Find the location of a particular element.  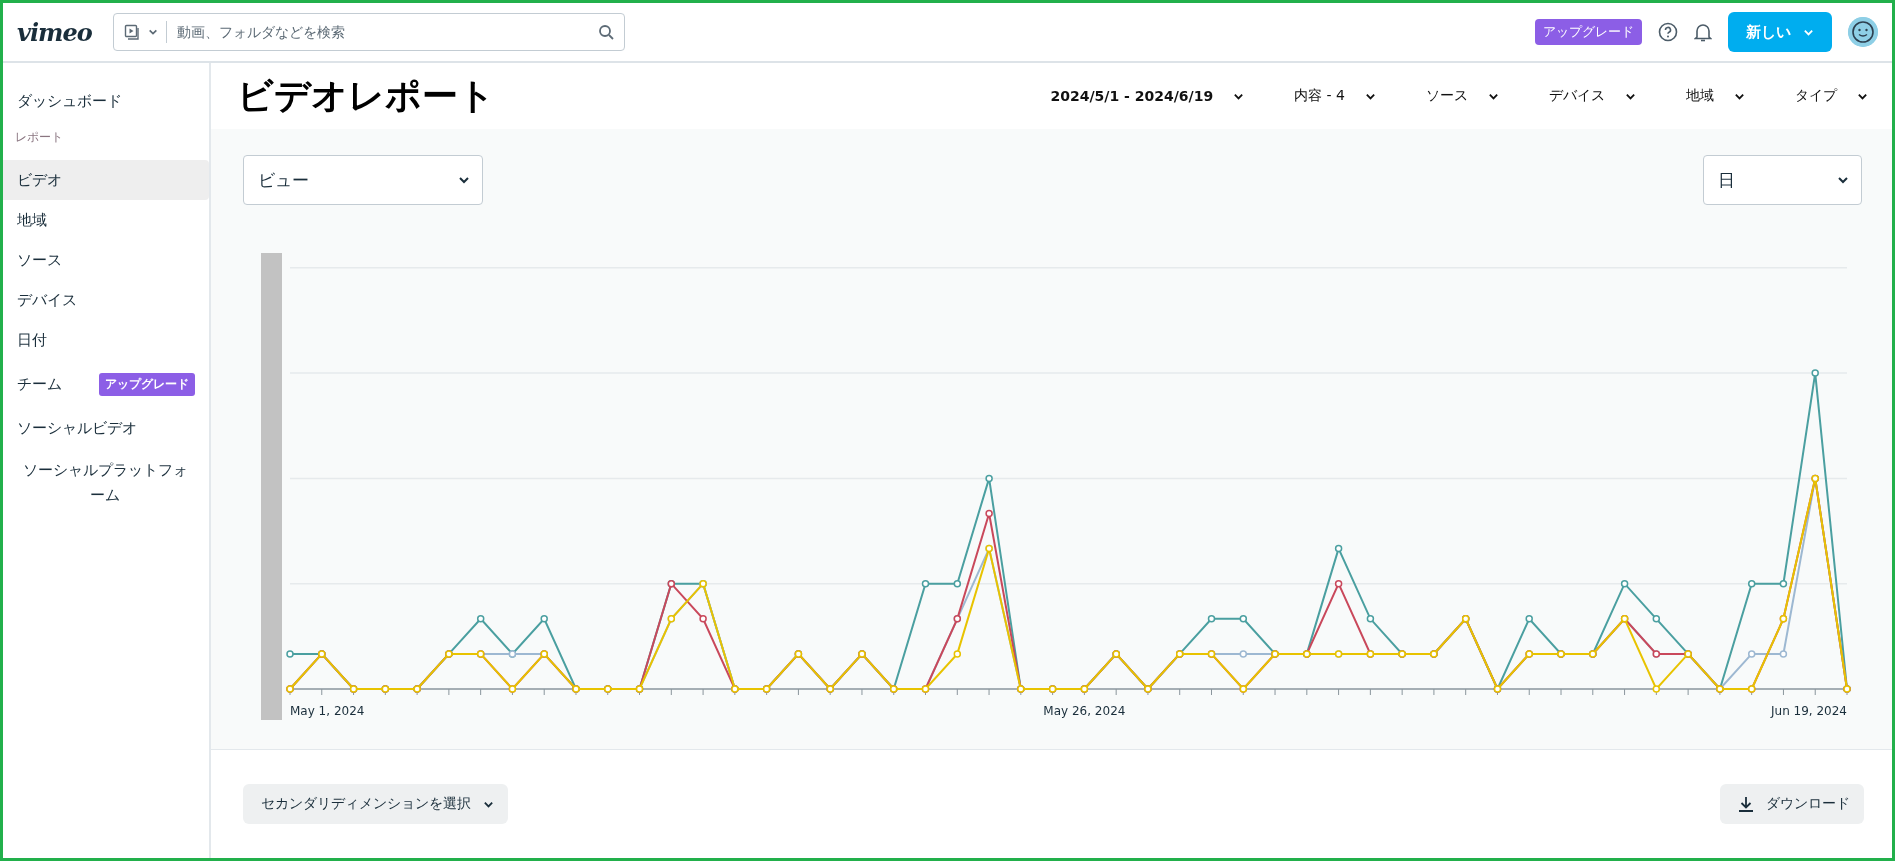

filter-dropdown: 内容 - 4 is located at coordinates (1310, 96).